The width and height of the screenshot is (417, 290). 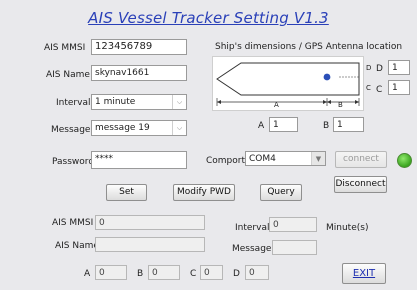 What do you see at coordinates (262, 159) in the screenshot?
I see `comport-value: COM4` at bounding box center [262, 159].